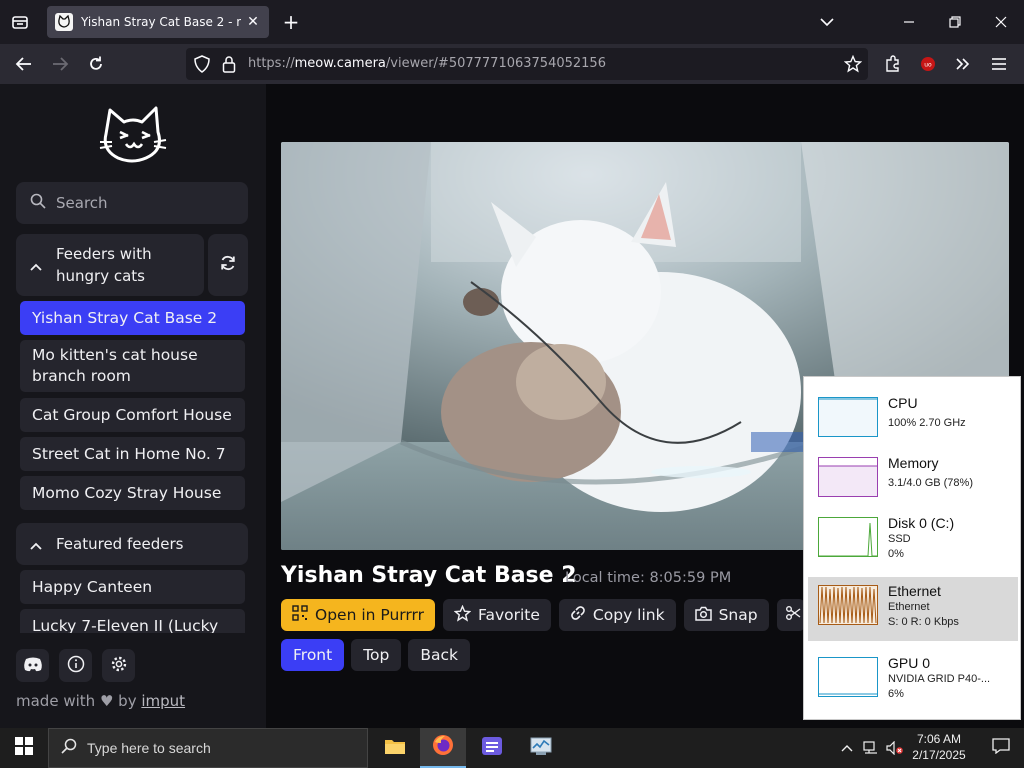  I want to click on perf-row-memory: Memory 3.1/4.0 GB (78%), so click(913, 481).